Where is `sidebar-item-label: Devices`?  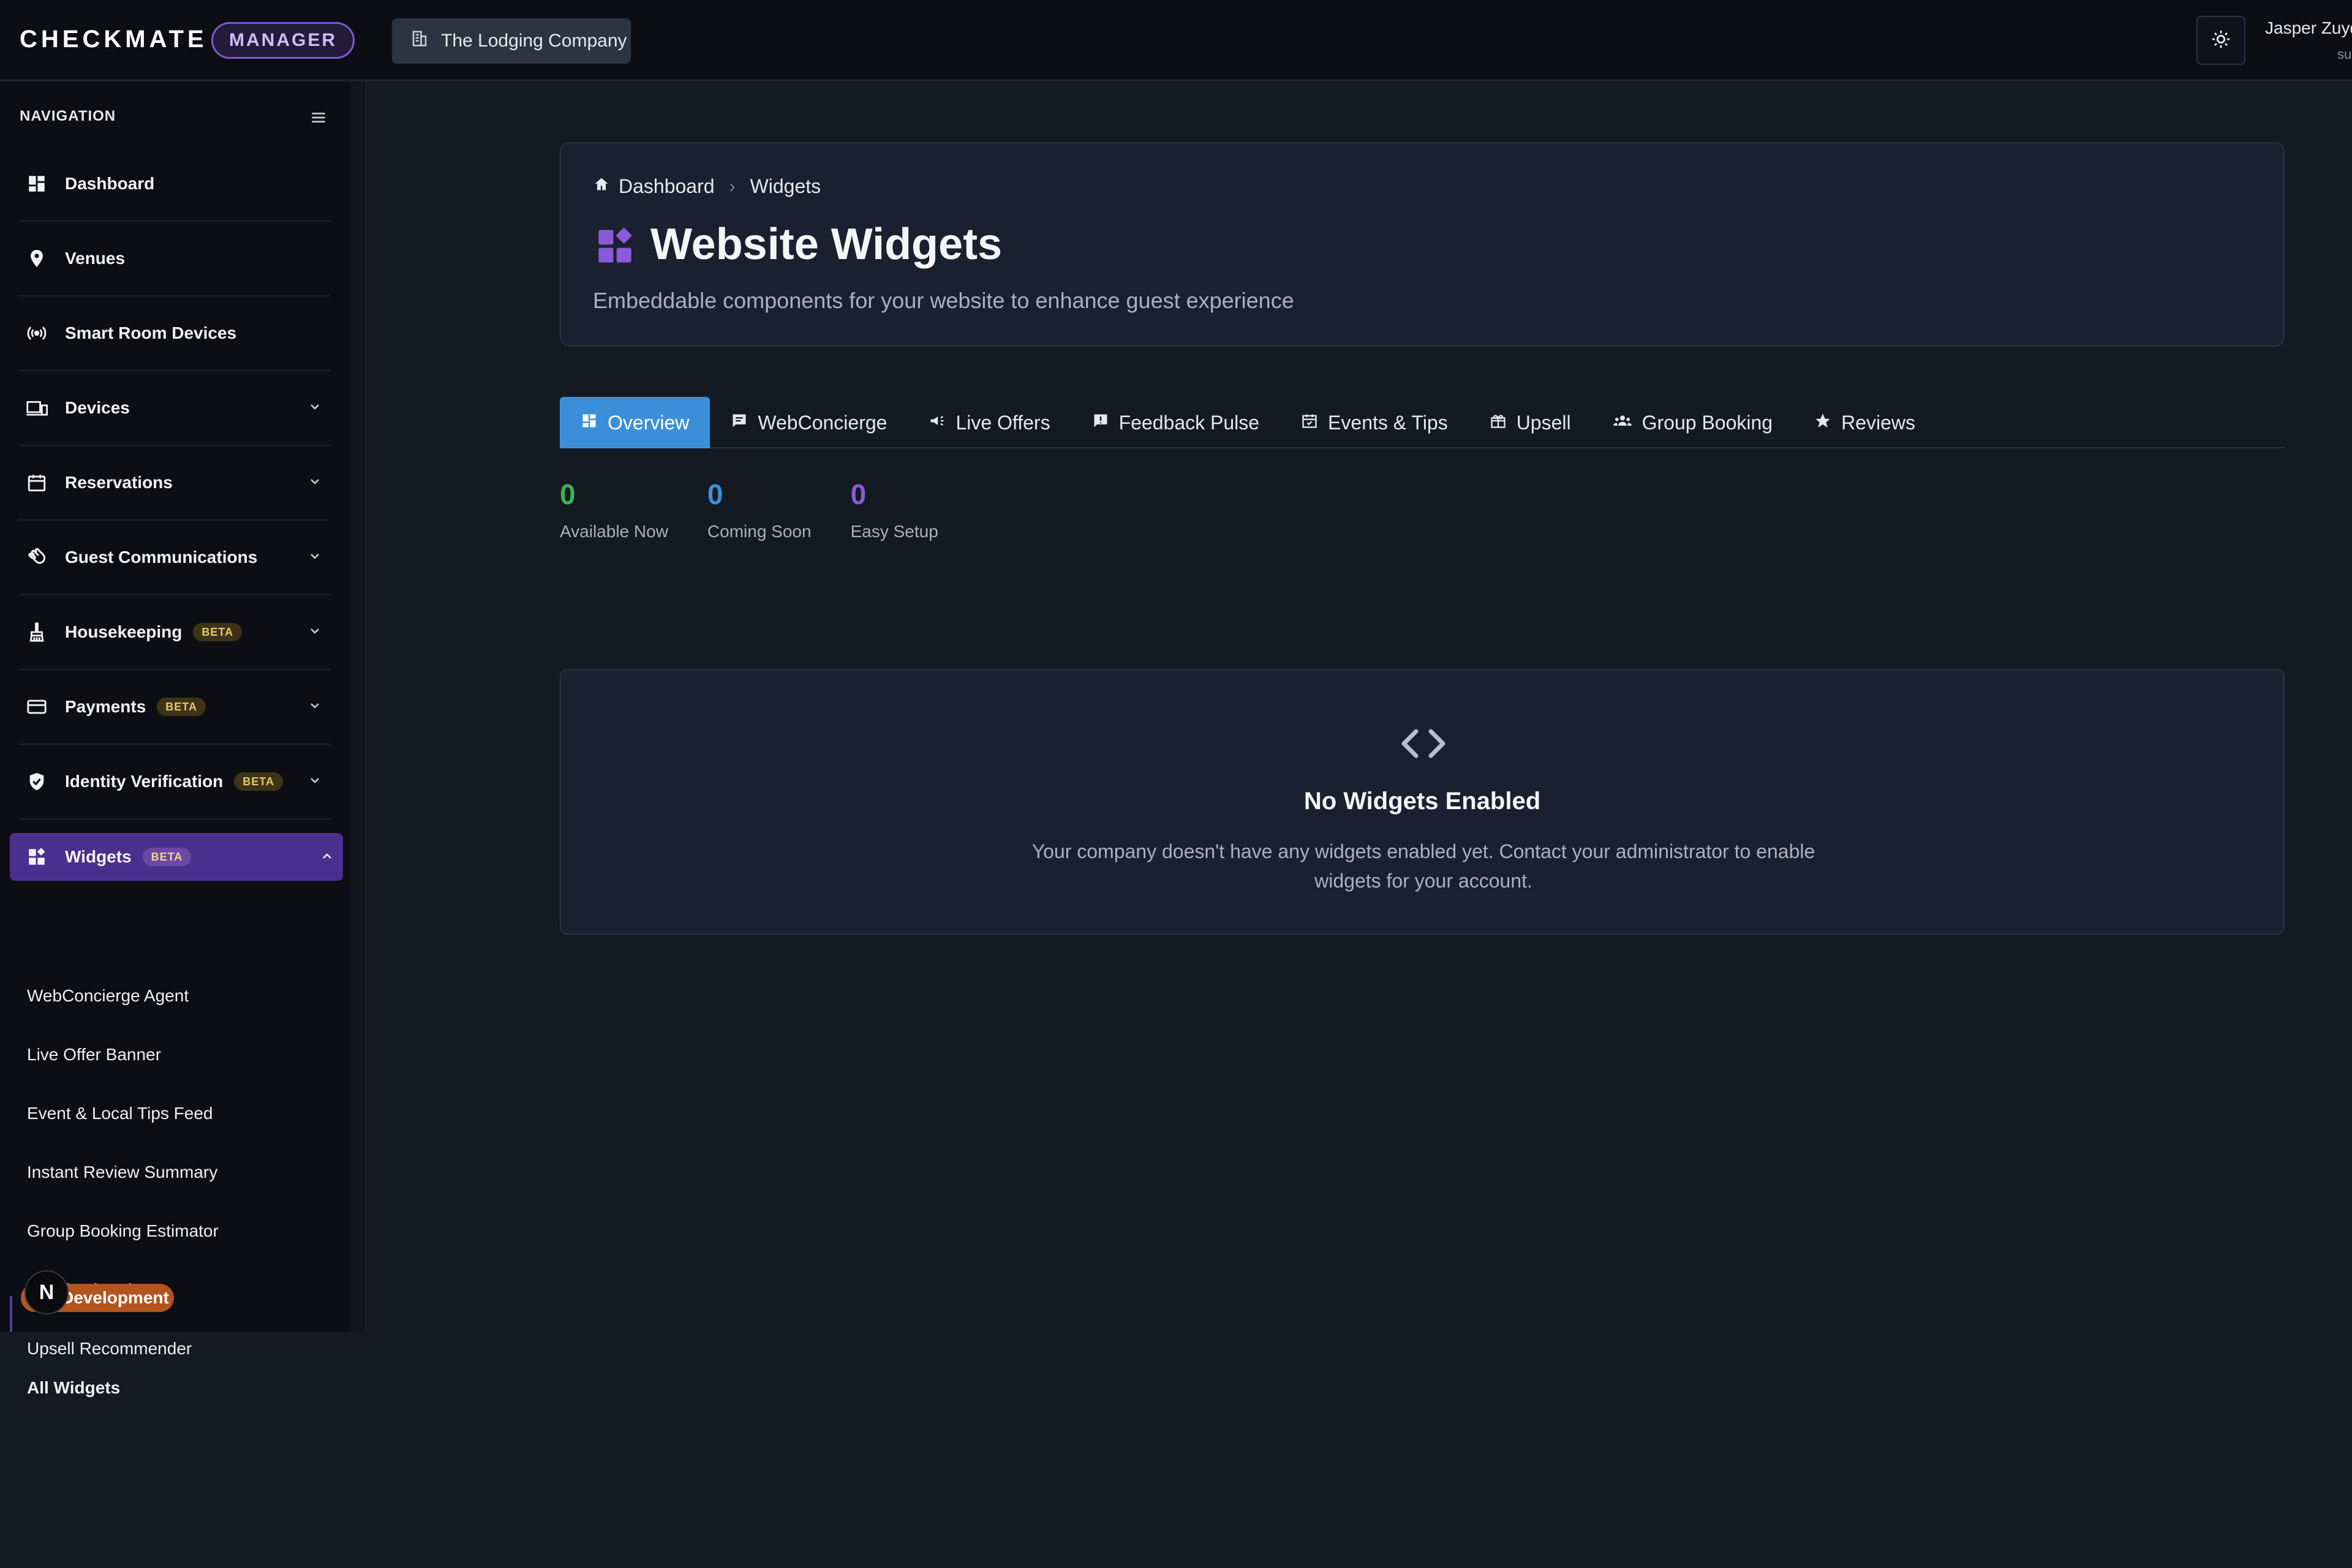 sidebar-item-label: Devices is located at coordinates (98, 408).